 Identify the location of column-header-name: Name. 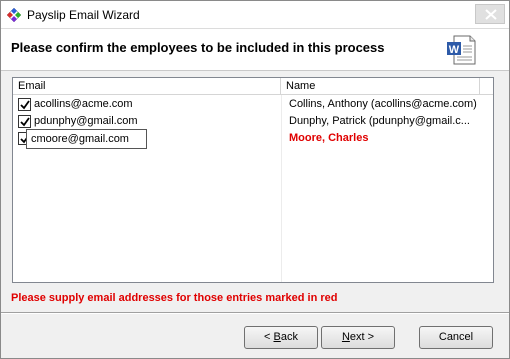
(380, 86).